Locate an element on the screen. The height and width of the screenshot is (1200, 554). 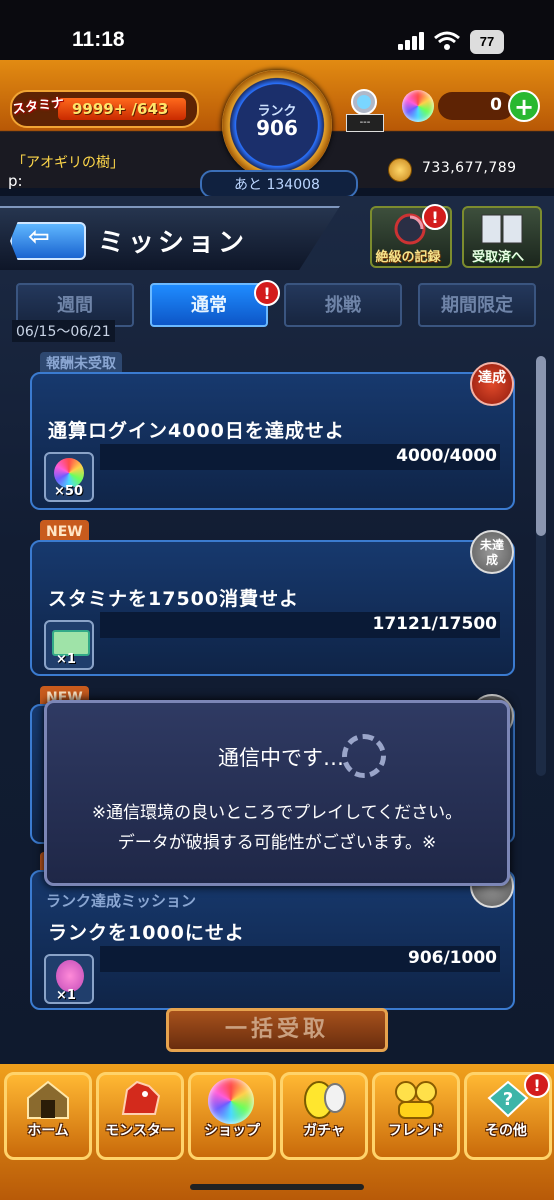
tab-normal-badge: ! is located at coordinates (267, 293).